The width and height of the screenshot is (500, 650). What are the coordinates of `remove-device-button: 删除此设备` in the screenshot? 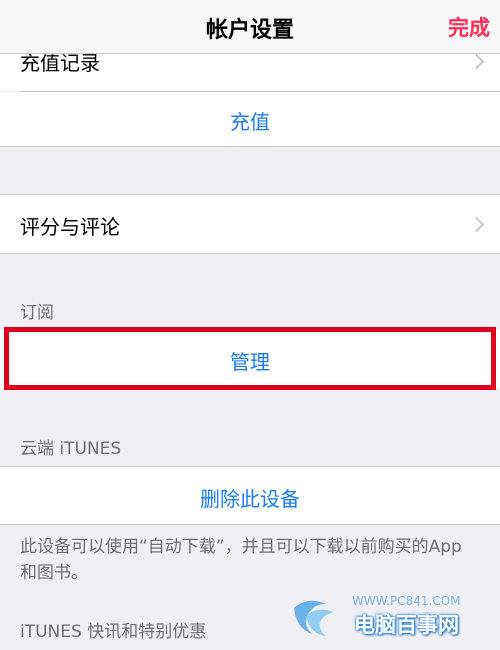 It's located at (250, 497).